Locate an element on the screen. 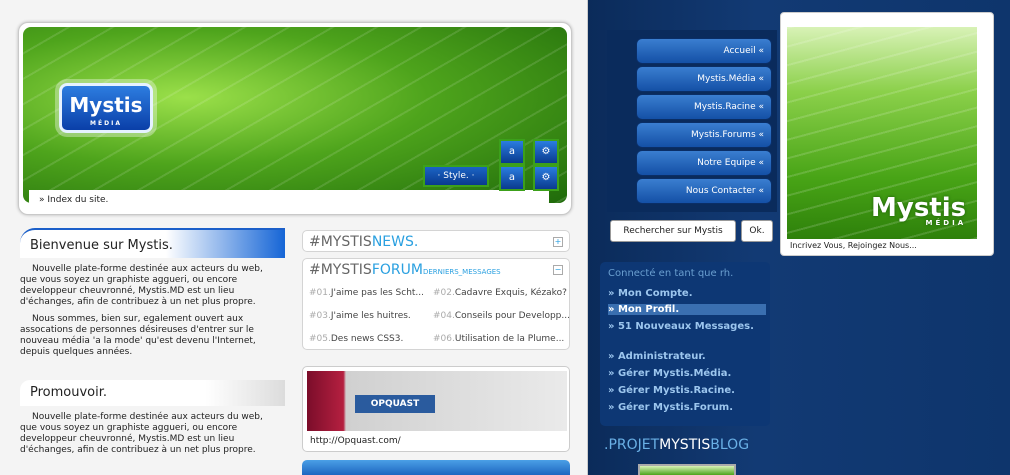 The width and height of the screenshot is (1010, 475). forum-item-title: Cadavre Exquis, Kézako? is located at coordinates (510, 293).